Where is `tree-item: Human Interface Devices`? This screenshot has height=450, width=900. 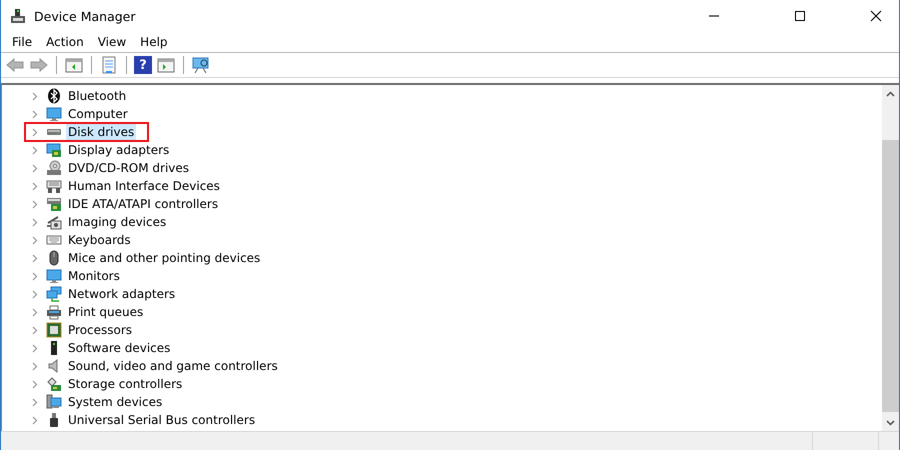 tree-item: Human Interface Devices is located at coordinates (144, 186).